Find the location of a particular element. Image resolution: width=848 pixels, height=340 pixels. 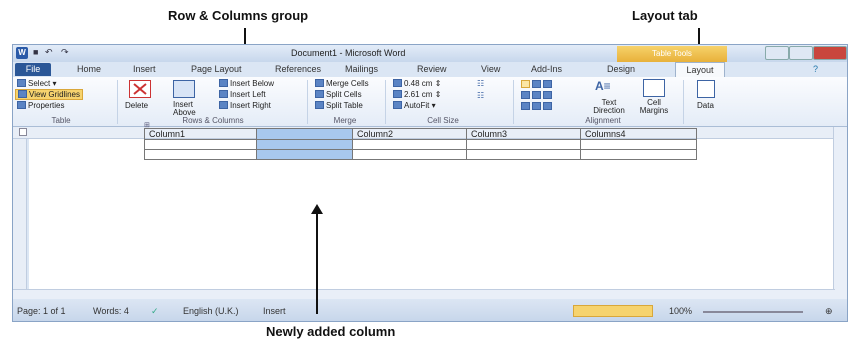

maximize-button is located at coordinates (801, 53).